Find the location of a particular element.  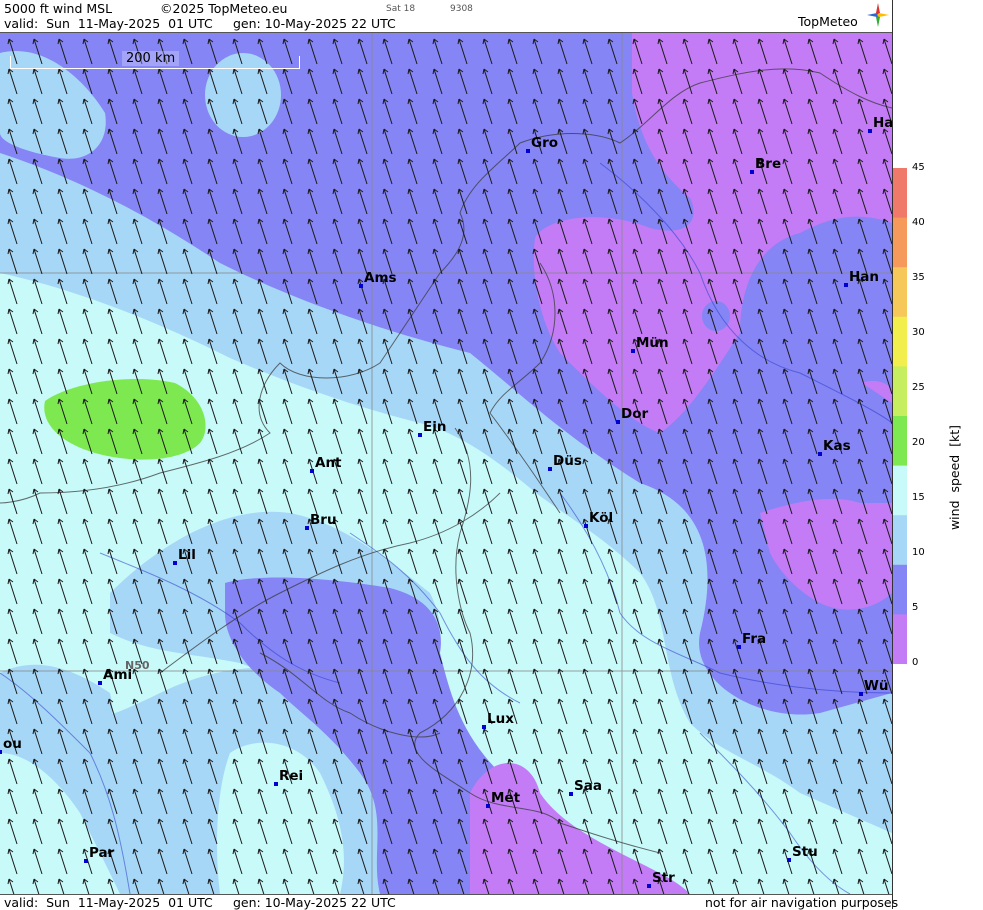

footer-valid-time: valid: Sun 11-May-2025 01 UTC is located at coordinates (108, 902).